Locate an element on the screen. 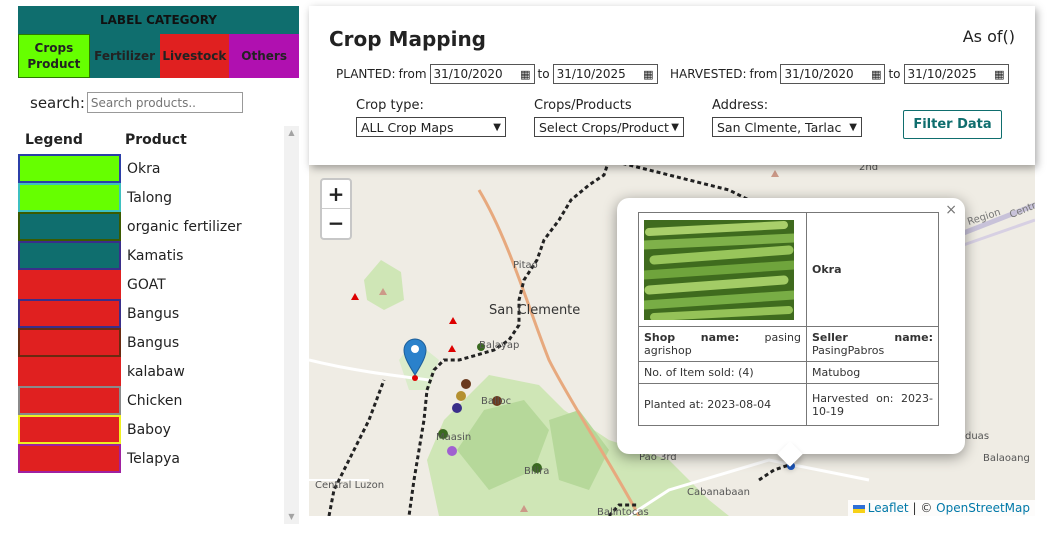 The width and height of the screenshot is (1052, 533). legend-item: Chicken is located at coordinates (151, 400).